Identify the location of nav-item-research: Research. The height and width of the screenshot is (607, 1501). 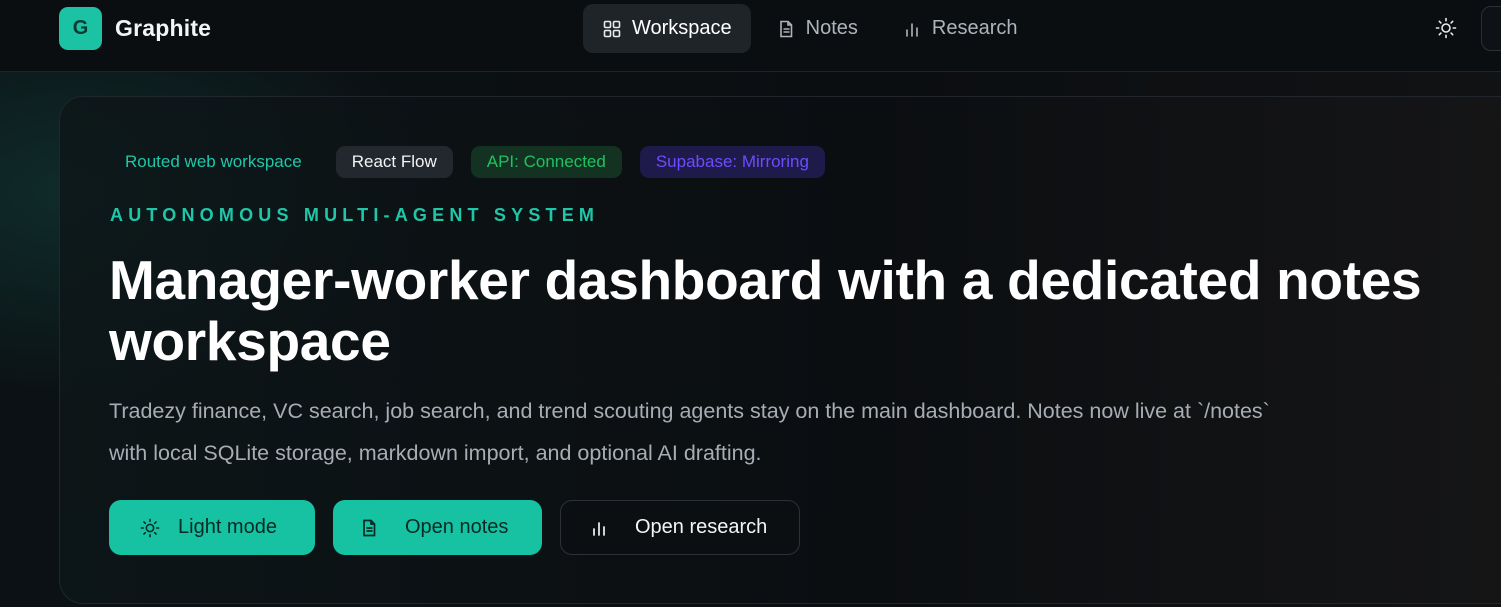
(960, 28).